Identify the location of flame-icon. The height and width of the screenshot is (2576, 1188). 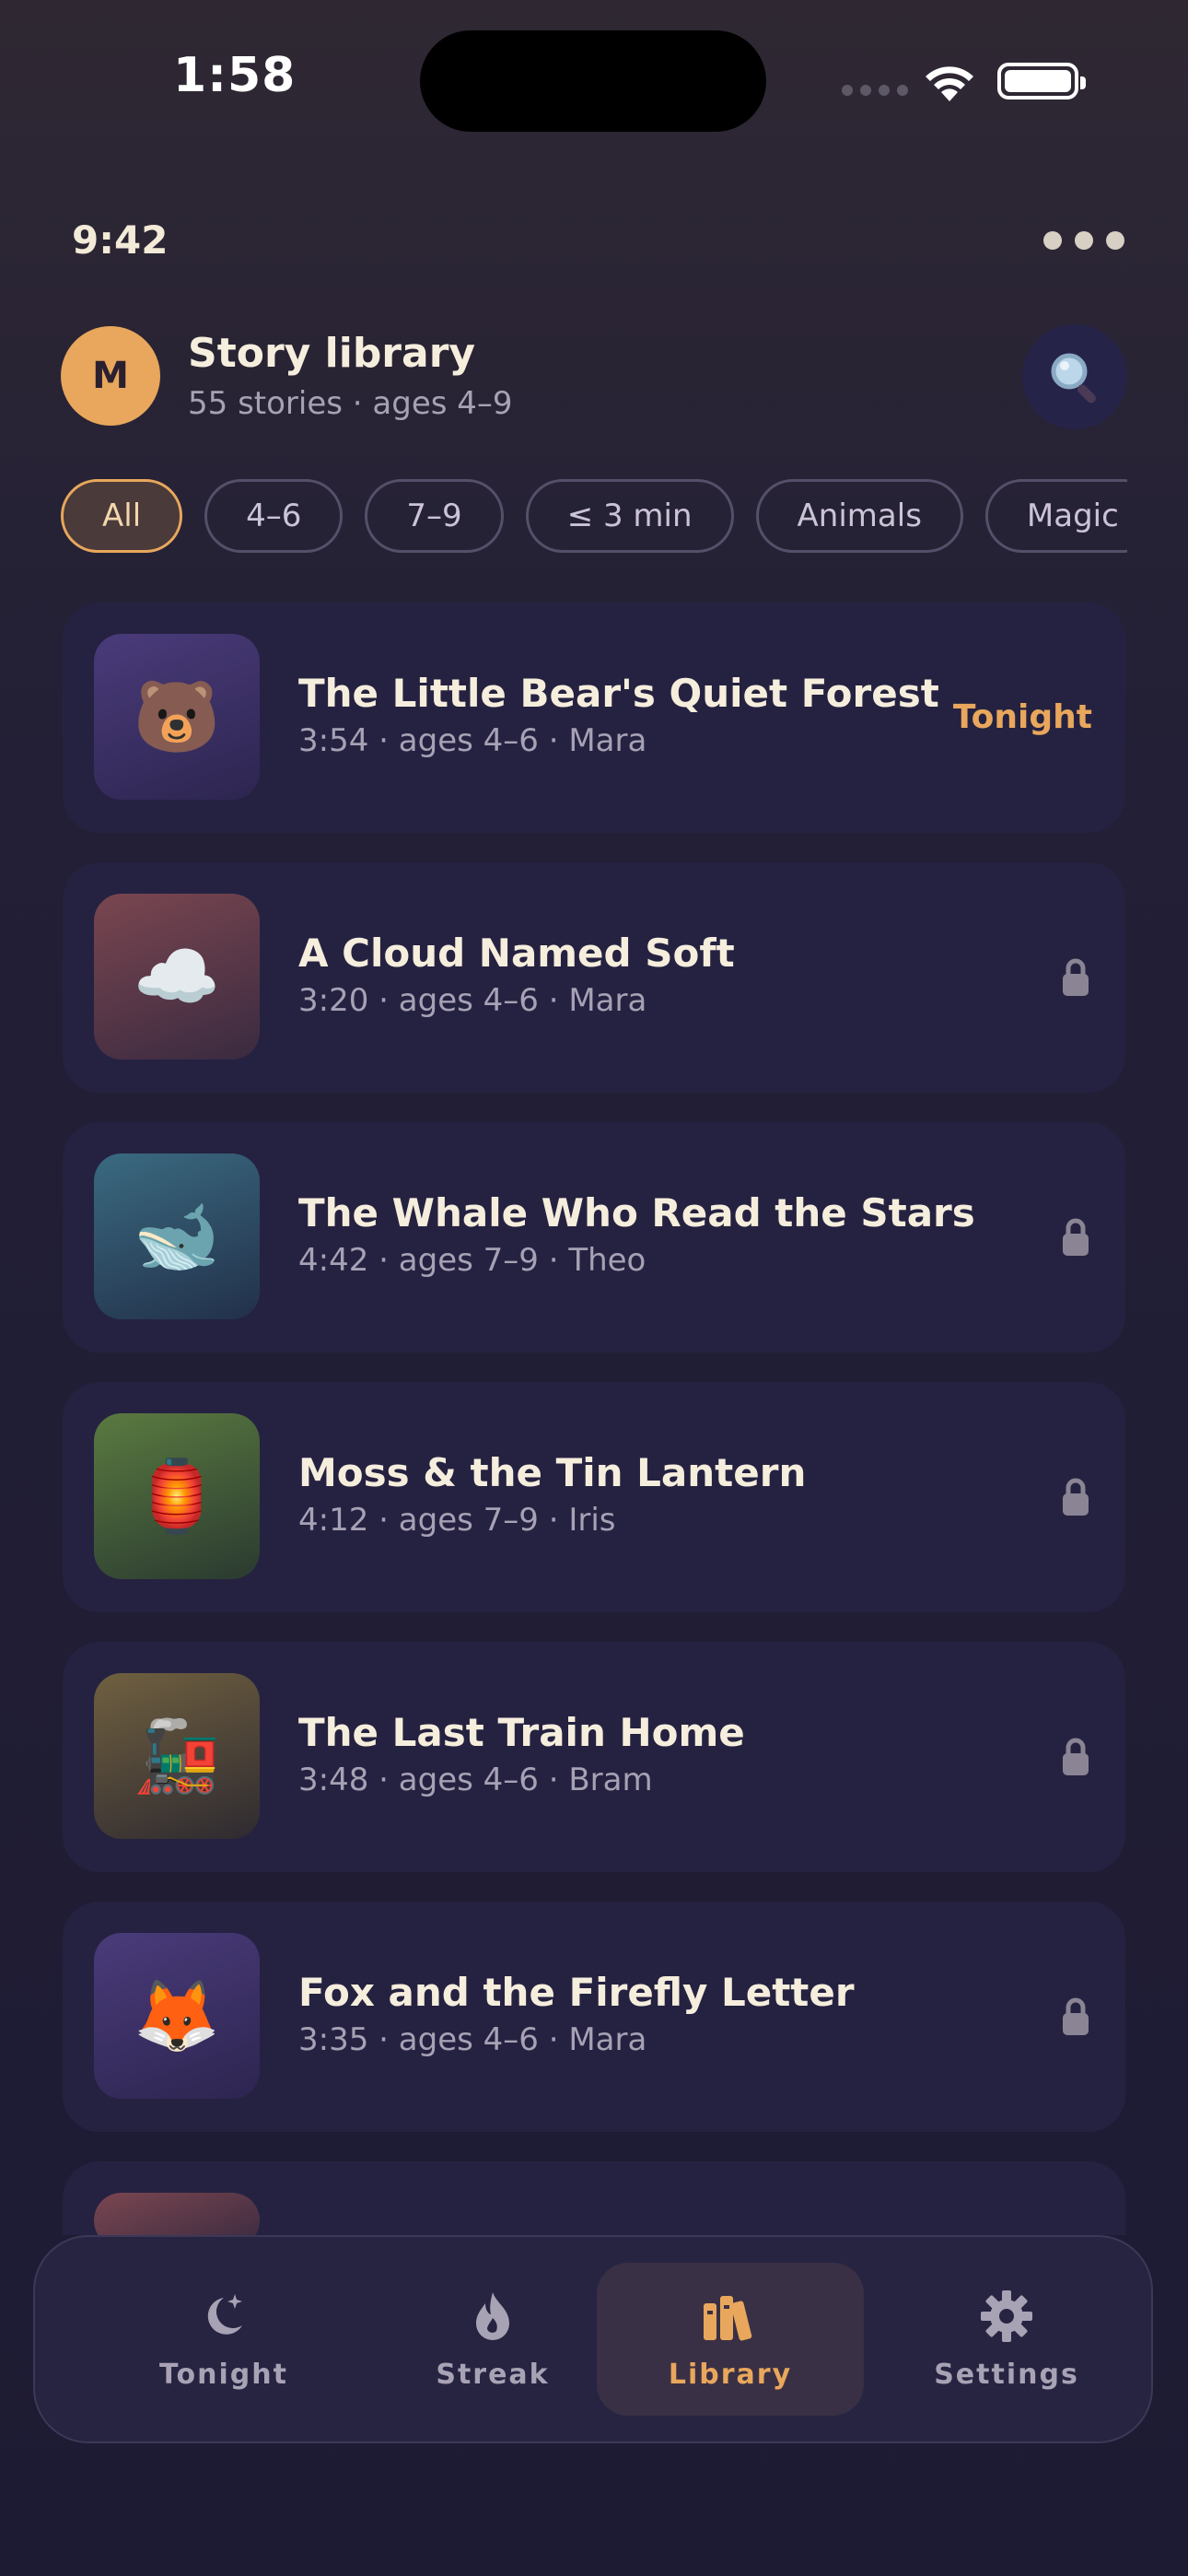
(493, 2318).